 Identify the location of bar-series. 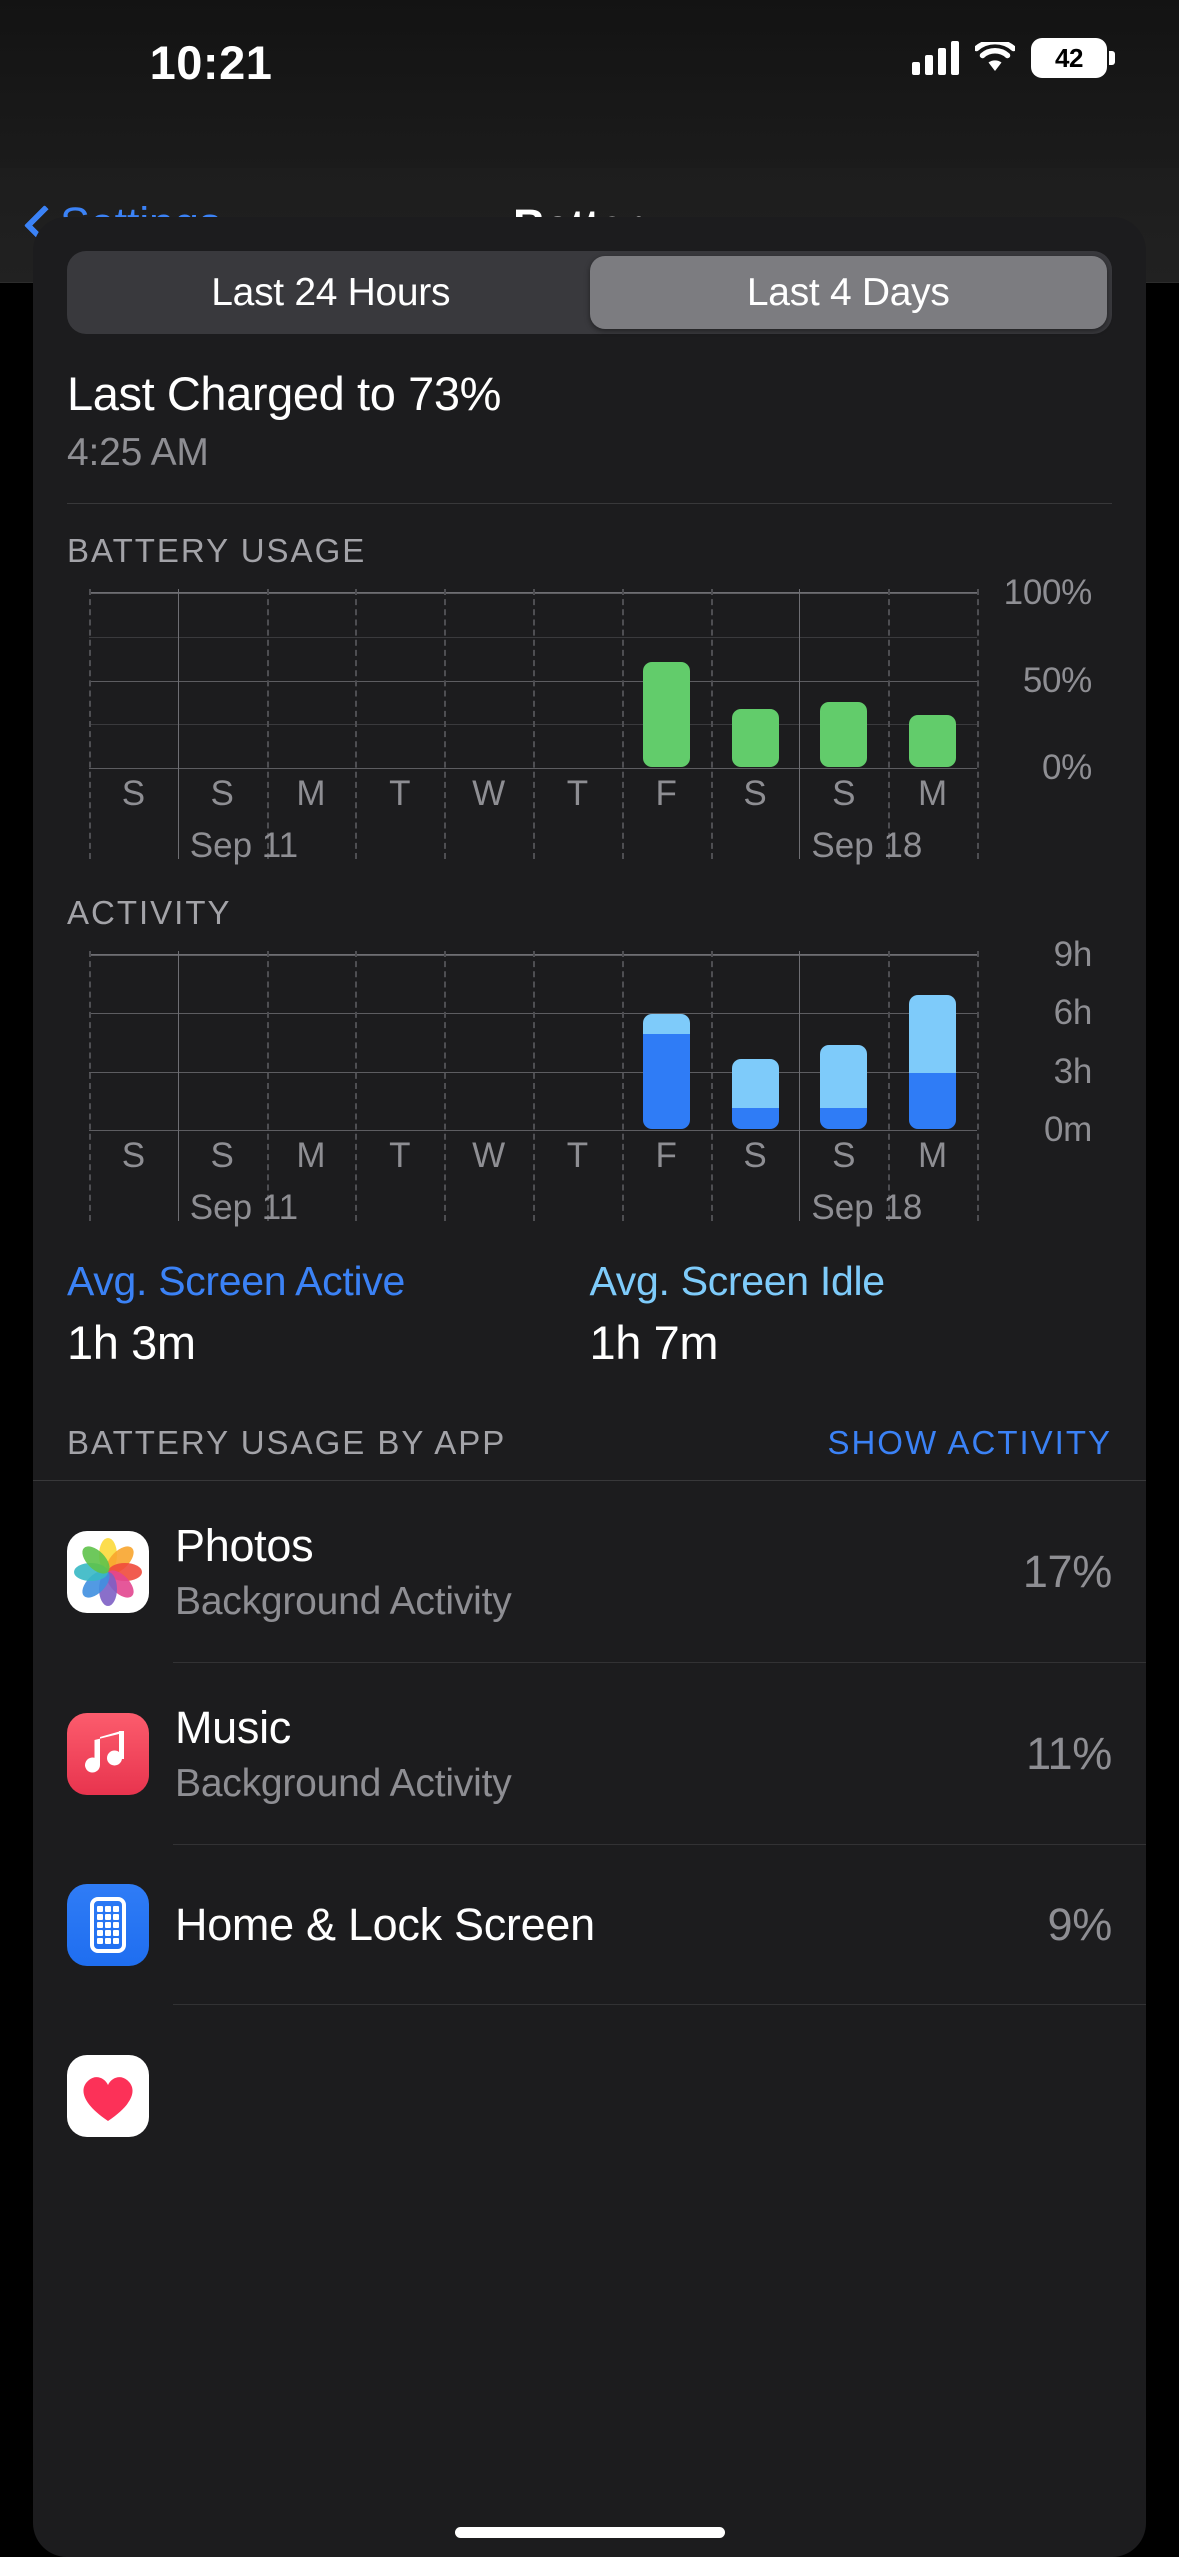
(533, 679).